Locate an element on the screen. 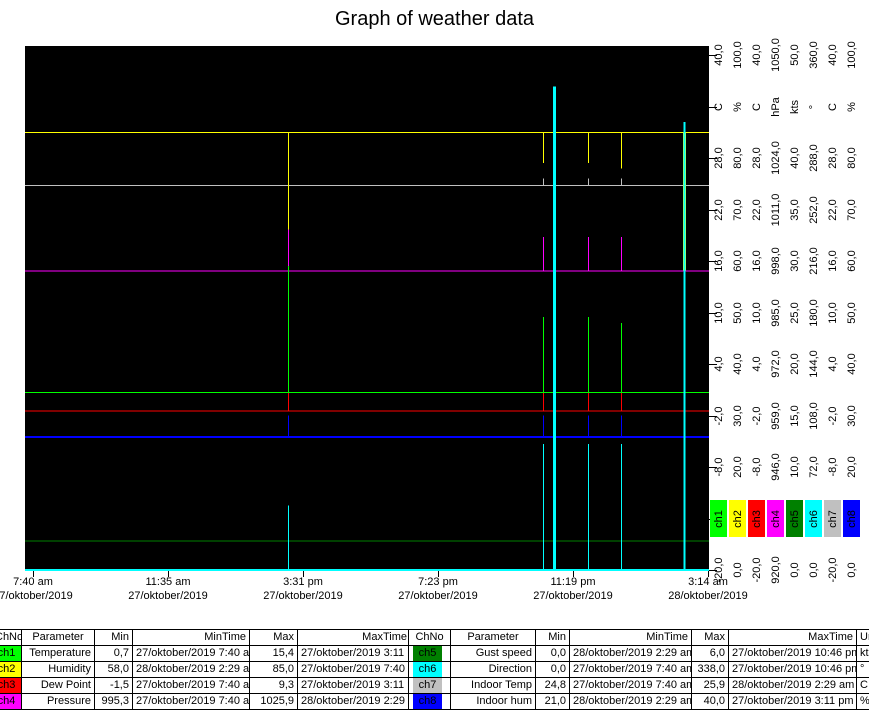 This screenshot has width=869, height=718. time-label: 11:19 pm is located at coordinates (573, 582).